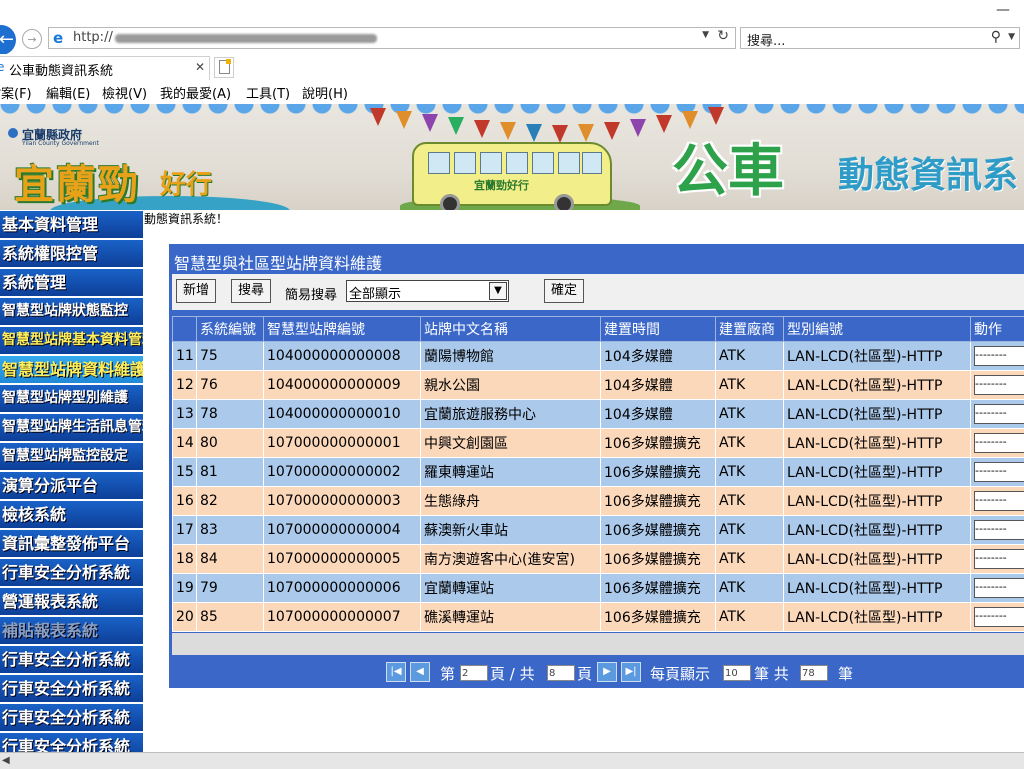 This screenshot has width=1024, height=769. Describe the element at coordinates (375, 292) in the screenshot. I see `quick-search-value: 全部顯示` at that location.